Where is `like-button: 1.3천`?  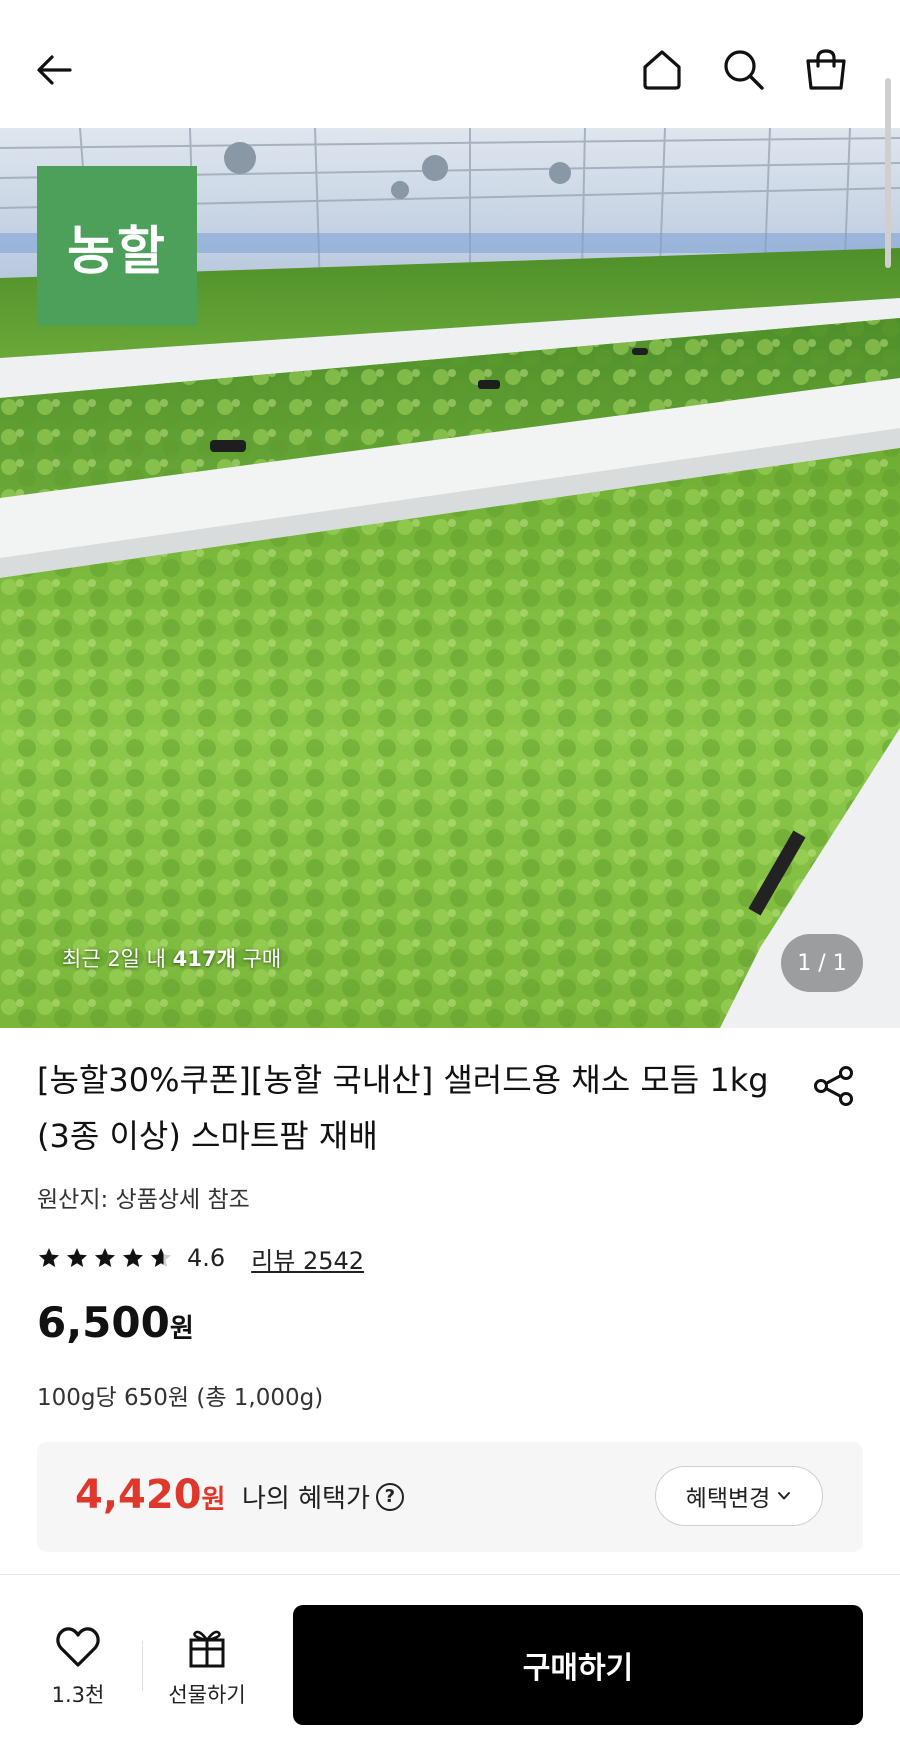
like-button: 1.3천 is located at coordinates (78, 1667).